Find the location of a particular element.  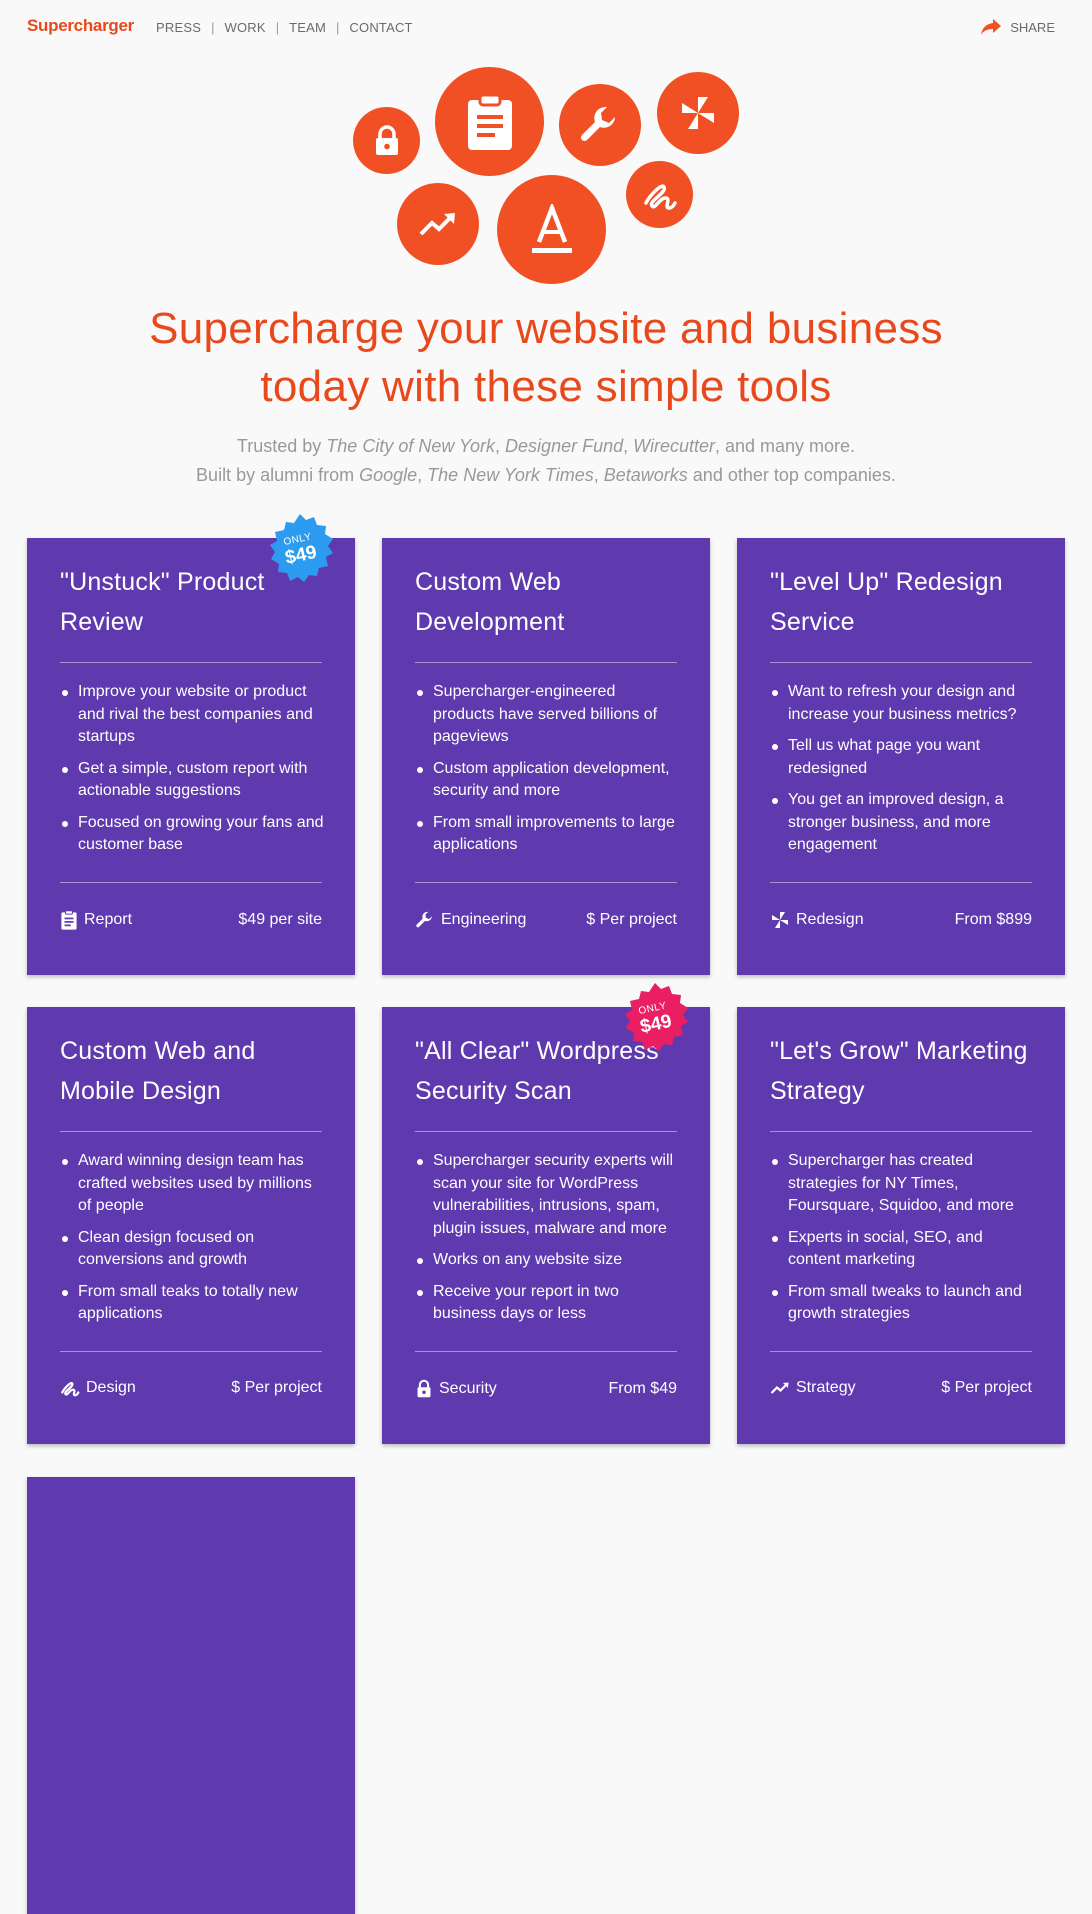

card-bullet: Tell us what page you want redesigned is located at coordinates (902, 757).